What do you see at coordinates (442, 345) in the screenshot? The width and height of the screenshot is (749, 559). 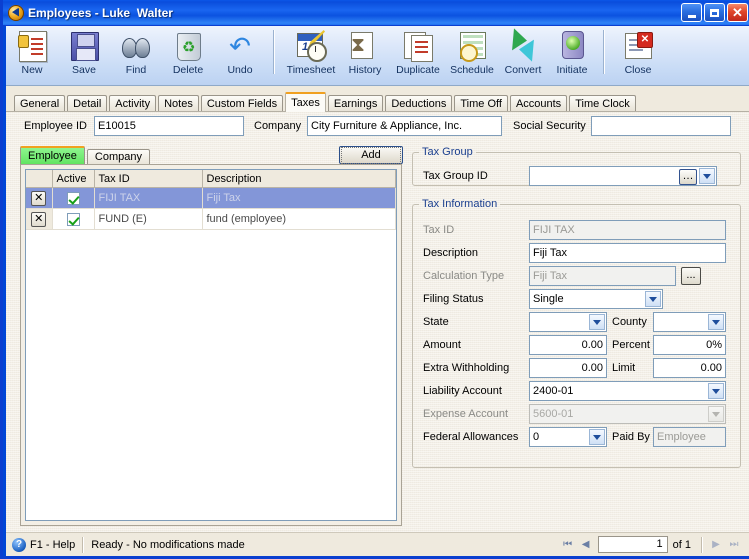 I see `amount-label: Amount` at bounding box center [442, 345].